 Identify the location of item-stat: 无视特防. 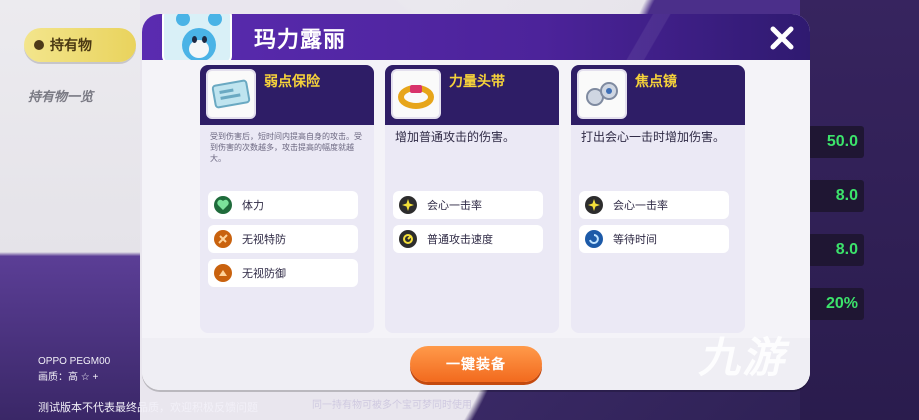
(283, 239).